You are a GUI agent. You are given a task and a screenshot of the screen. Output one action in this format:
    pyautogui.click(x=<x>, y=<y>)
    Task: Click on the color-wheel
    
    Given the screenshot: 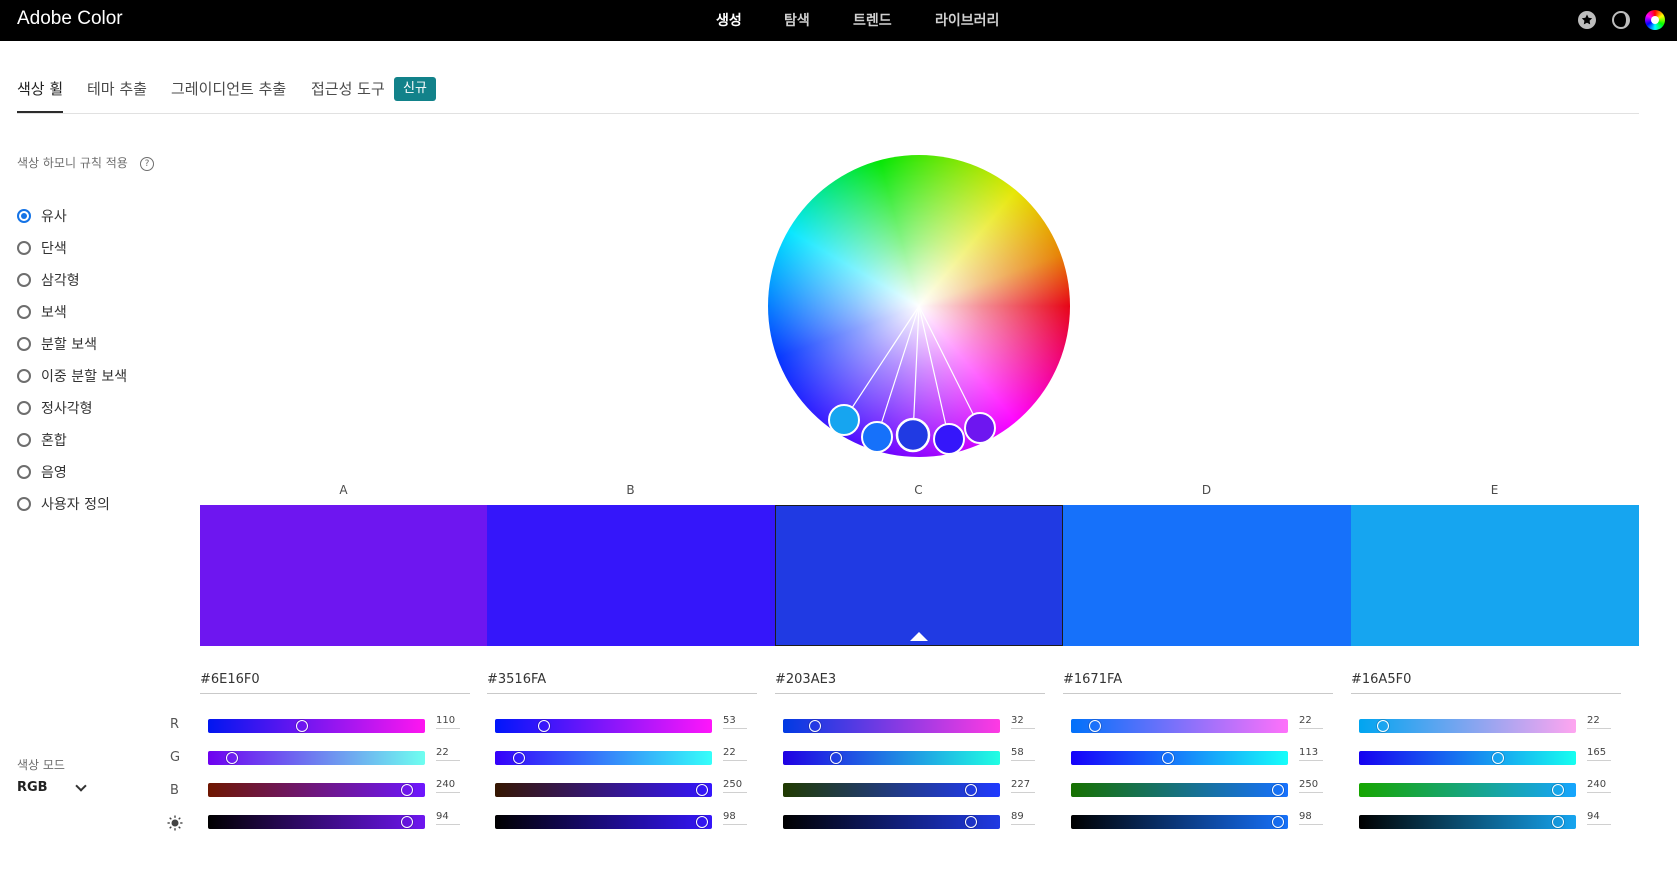 What is the action you would take?
    pyautogui.click(x=919, y=306)
    